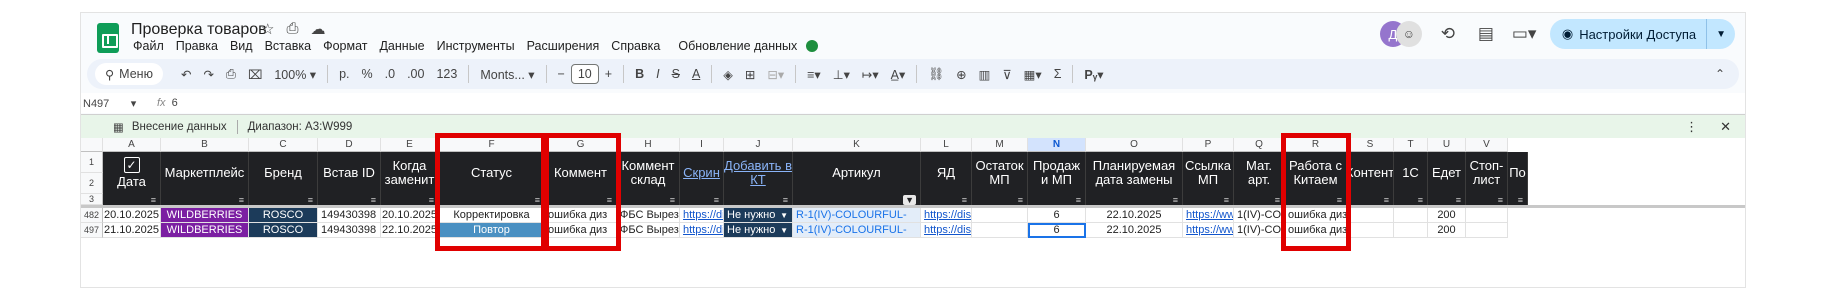 Image resolution: width=1821 pixels, height=298 pixels. What do you see at coordinates (208, 74) in the screenshot?
I see `redo-icon: ↷` at bounding box center [208, 74].